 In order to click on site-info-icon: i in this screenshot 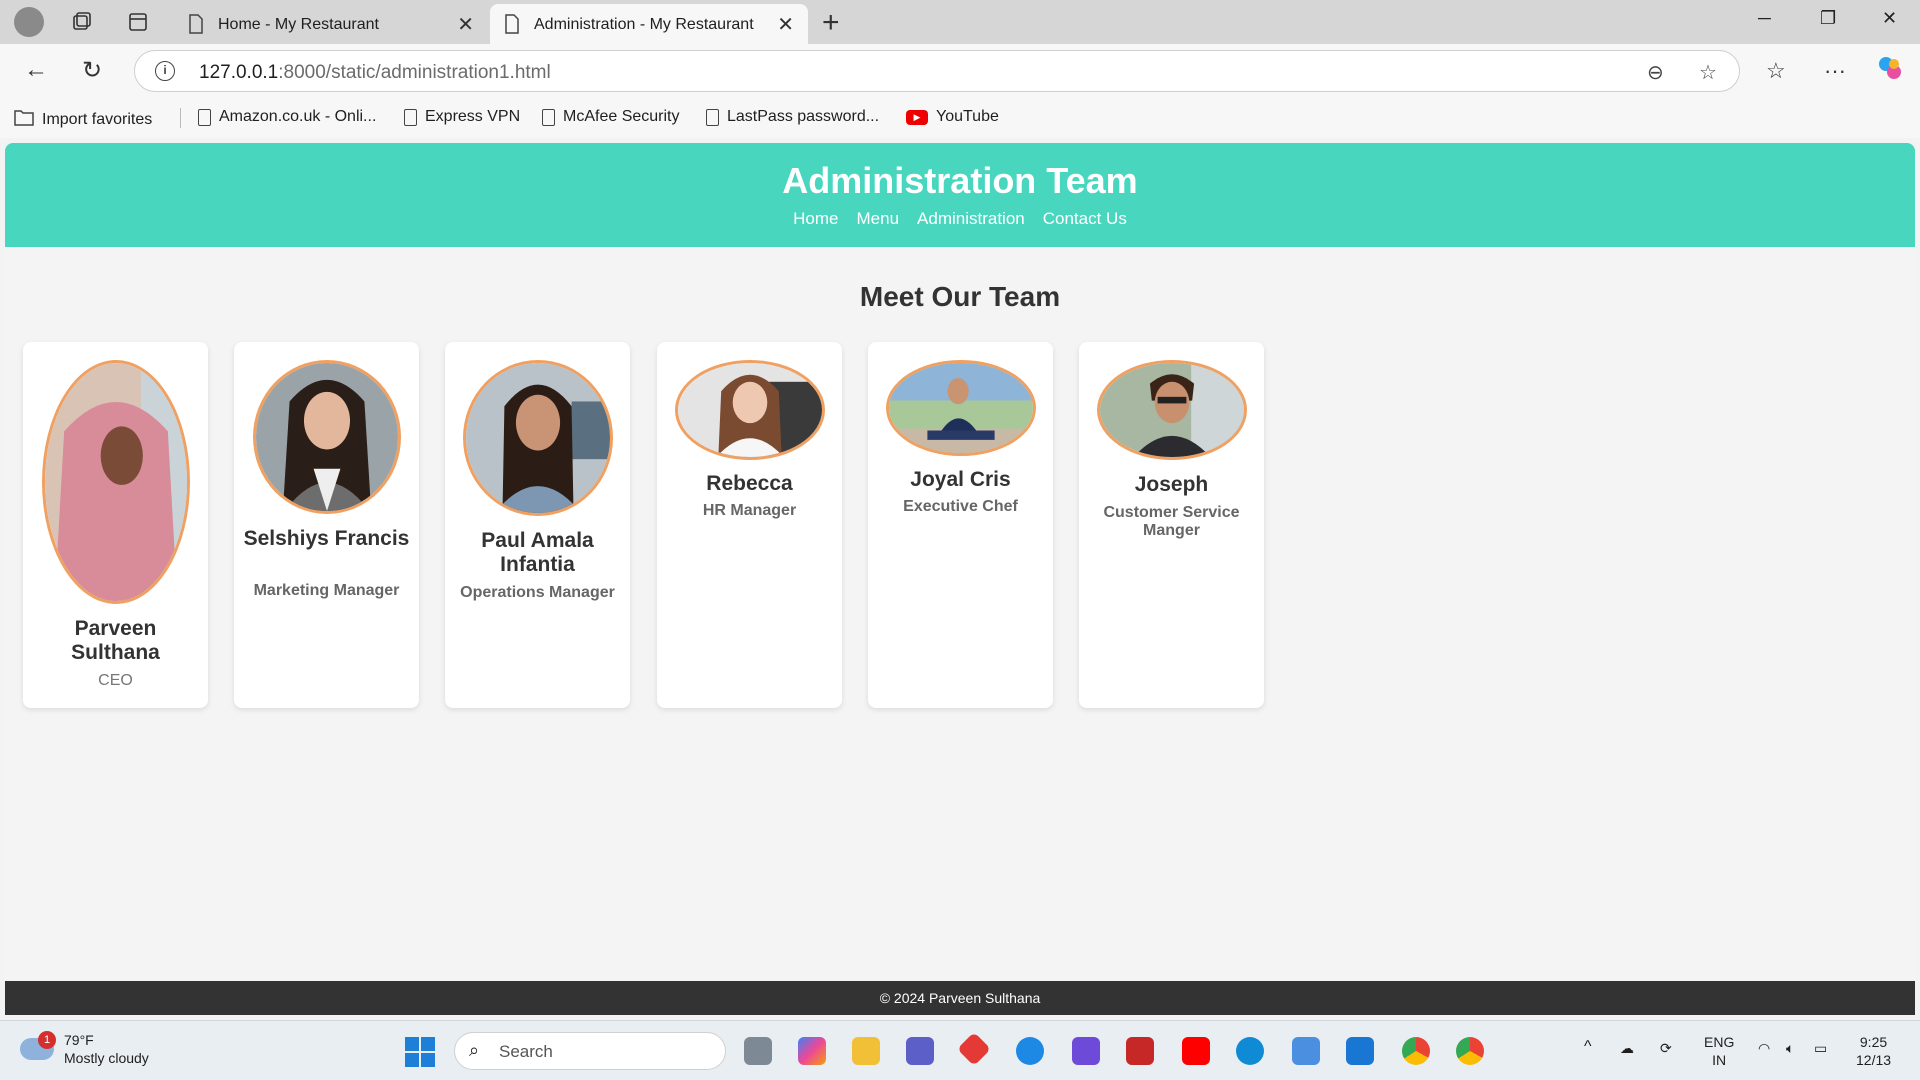, I will do `click(165, 71)`.